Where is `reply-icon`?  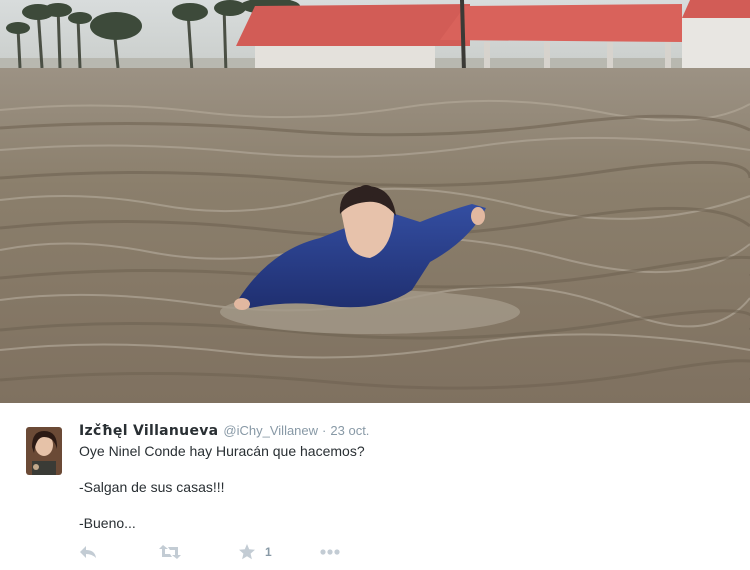 reply-icon is located at coordinates (88, 552).